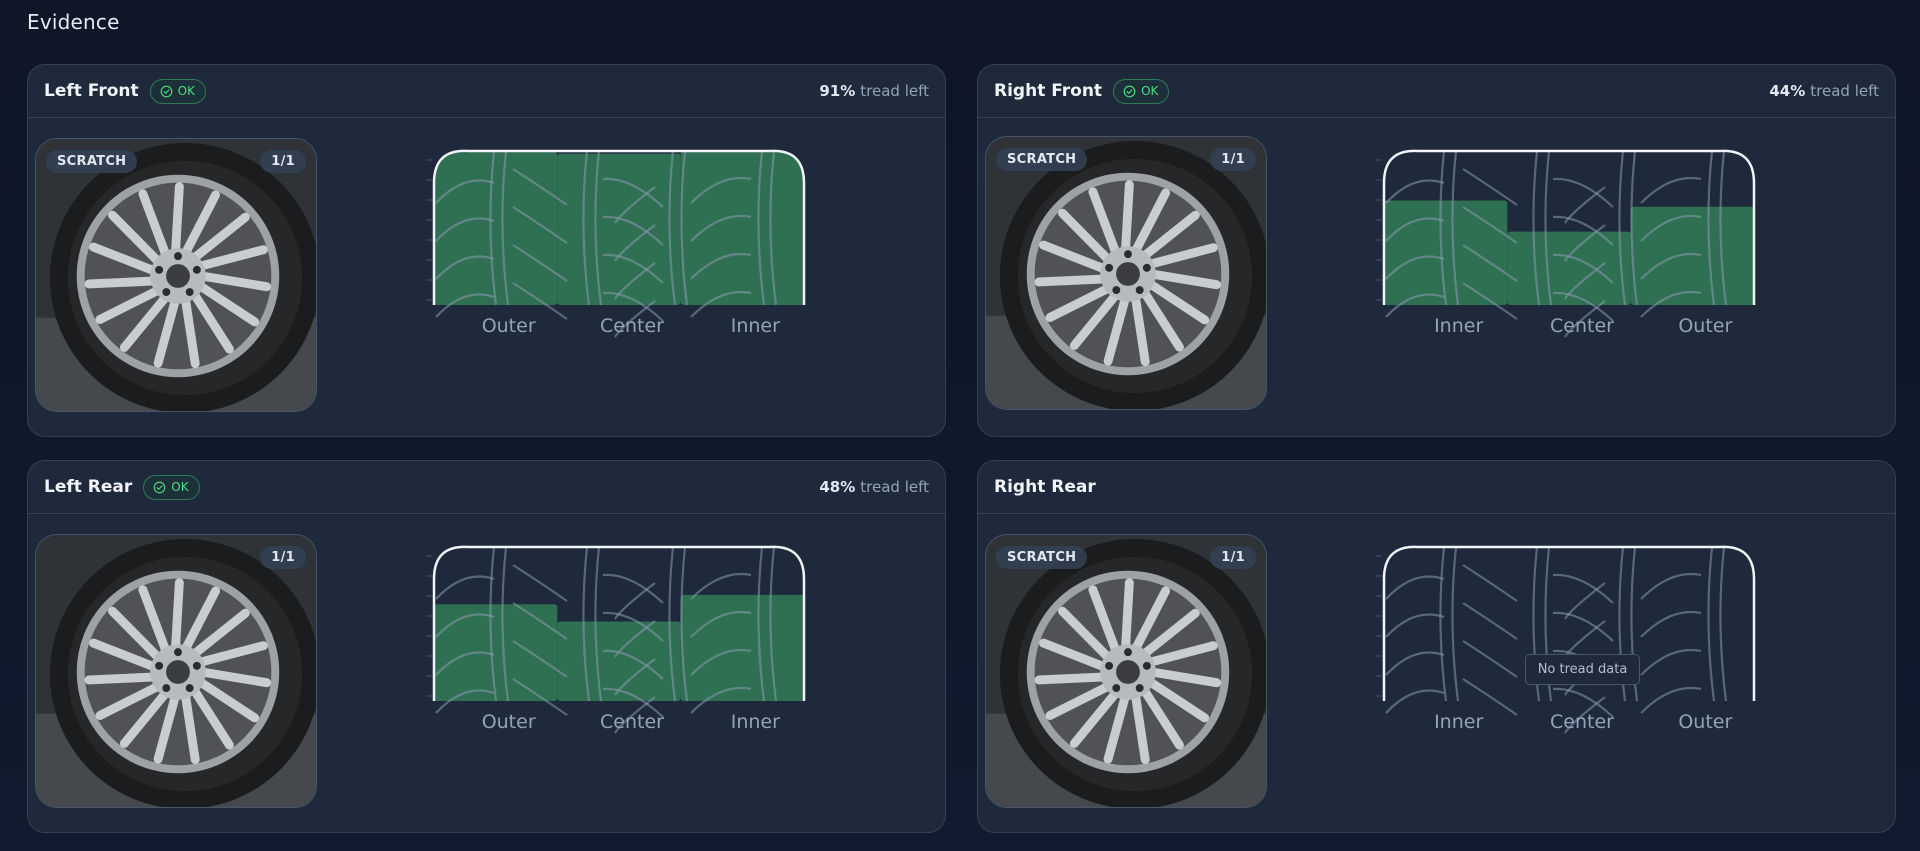 This screenshot has height=851, width=1920. I want to click on card-title: Right Rear, so click(1045, 487).